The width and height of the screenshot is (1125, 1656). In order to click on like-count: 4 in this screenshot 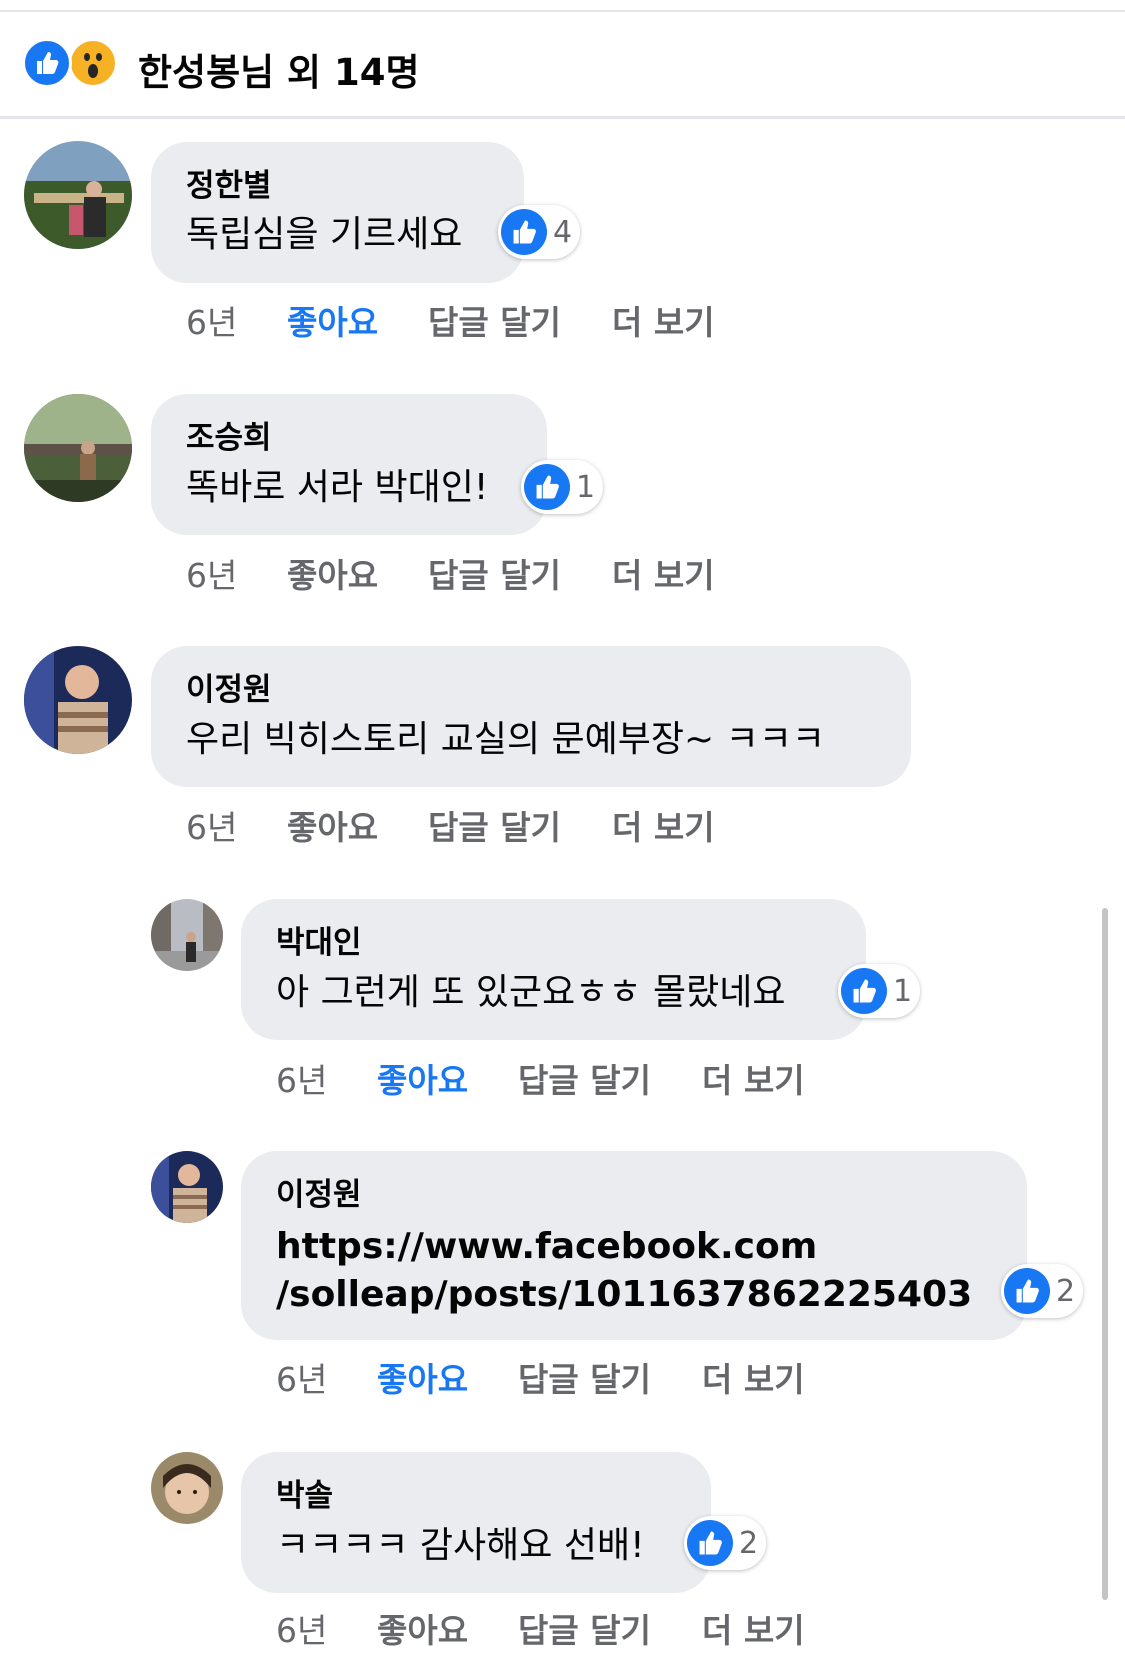, I will do `click(563, 232)`.